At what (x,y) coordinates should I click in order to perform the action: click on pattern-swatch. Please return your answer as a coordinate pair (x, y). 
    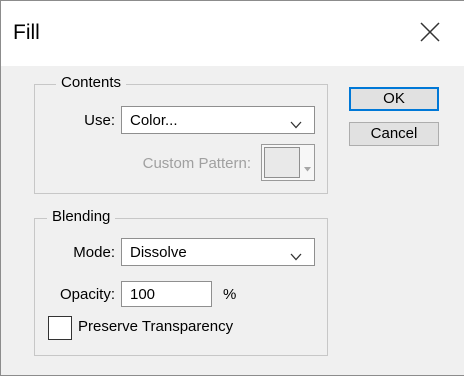
    Looking at the image, I should click on (282, 162).